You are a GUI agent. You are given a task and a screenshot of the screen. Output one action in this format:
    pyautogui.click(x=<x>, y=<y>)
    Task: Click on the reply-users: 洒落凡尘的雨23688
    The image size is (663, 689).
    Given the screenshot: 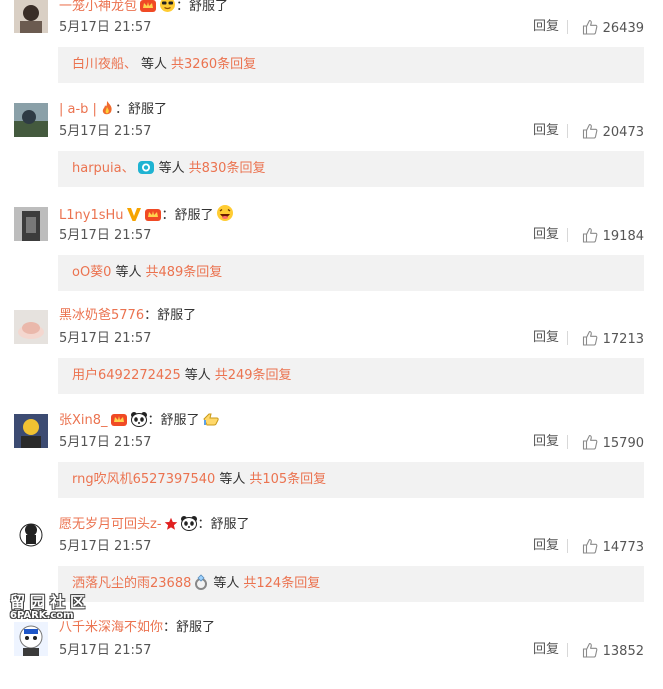 What is the action you would take?
    pyautogui.click(x=131, y=583)
    